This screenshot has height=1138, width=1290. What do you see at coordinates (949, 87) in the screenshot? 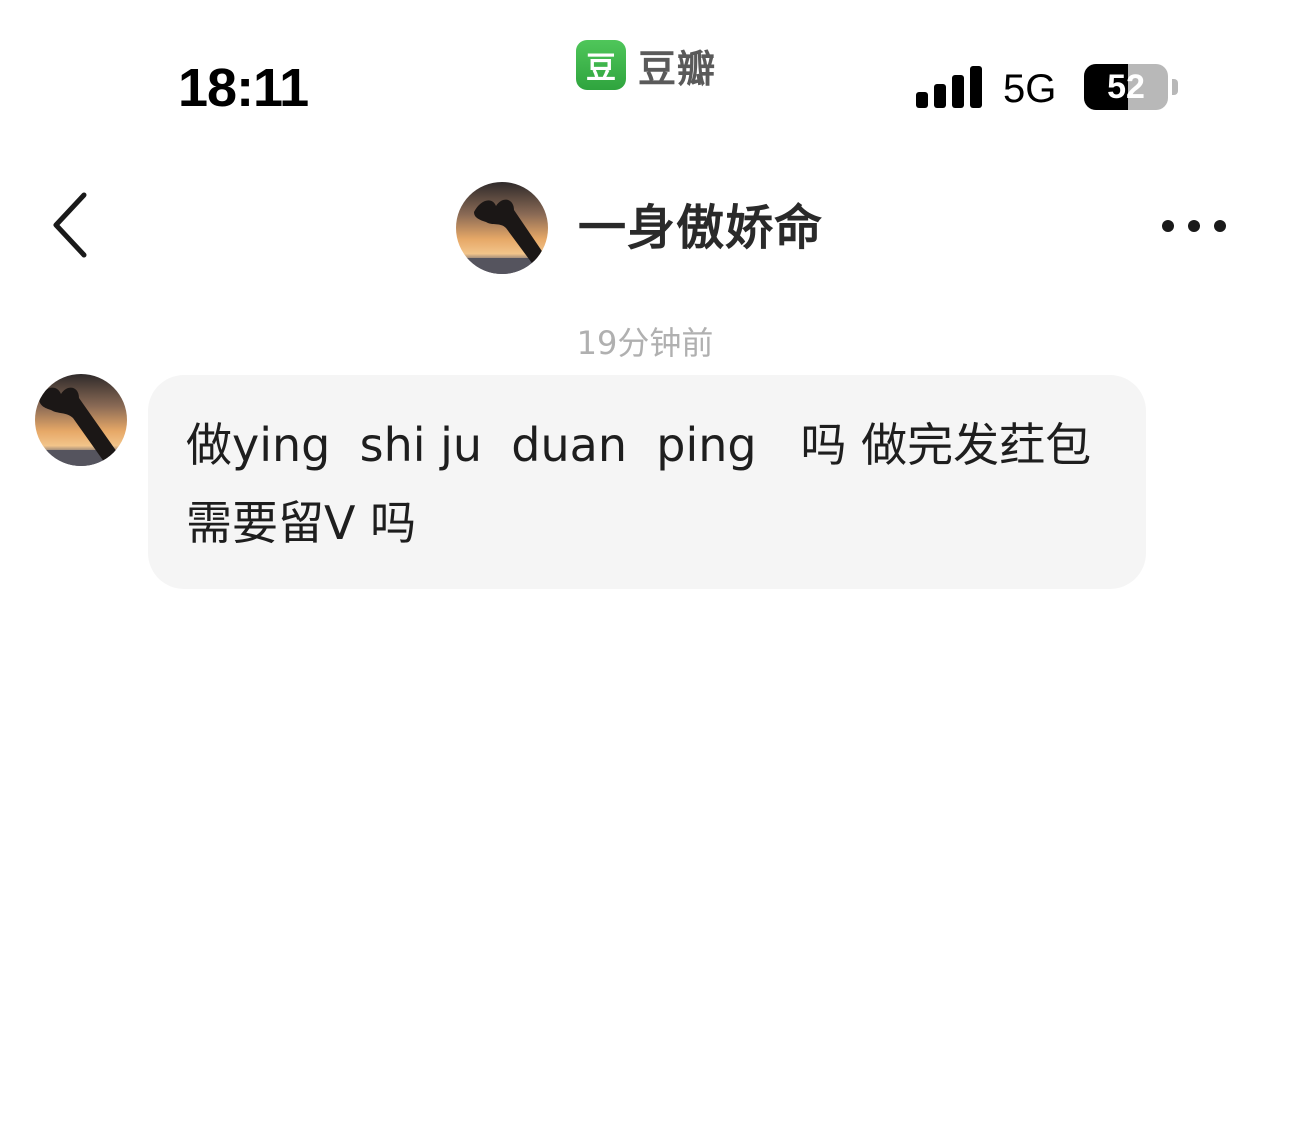
I see `cellular-signal-icon` at bounding box center [949, 87].